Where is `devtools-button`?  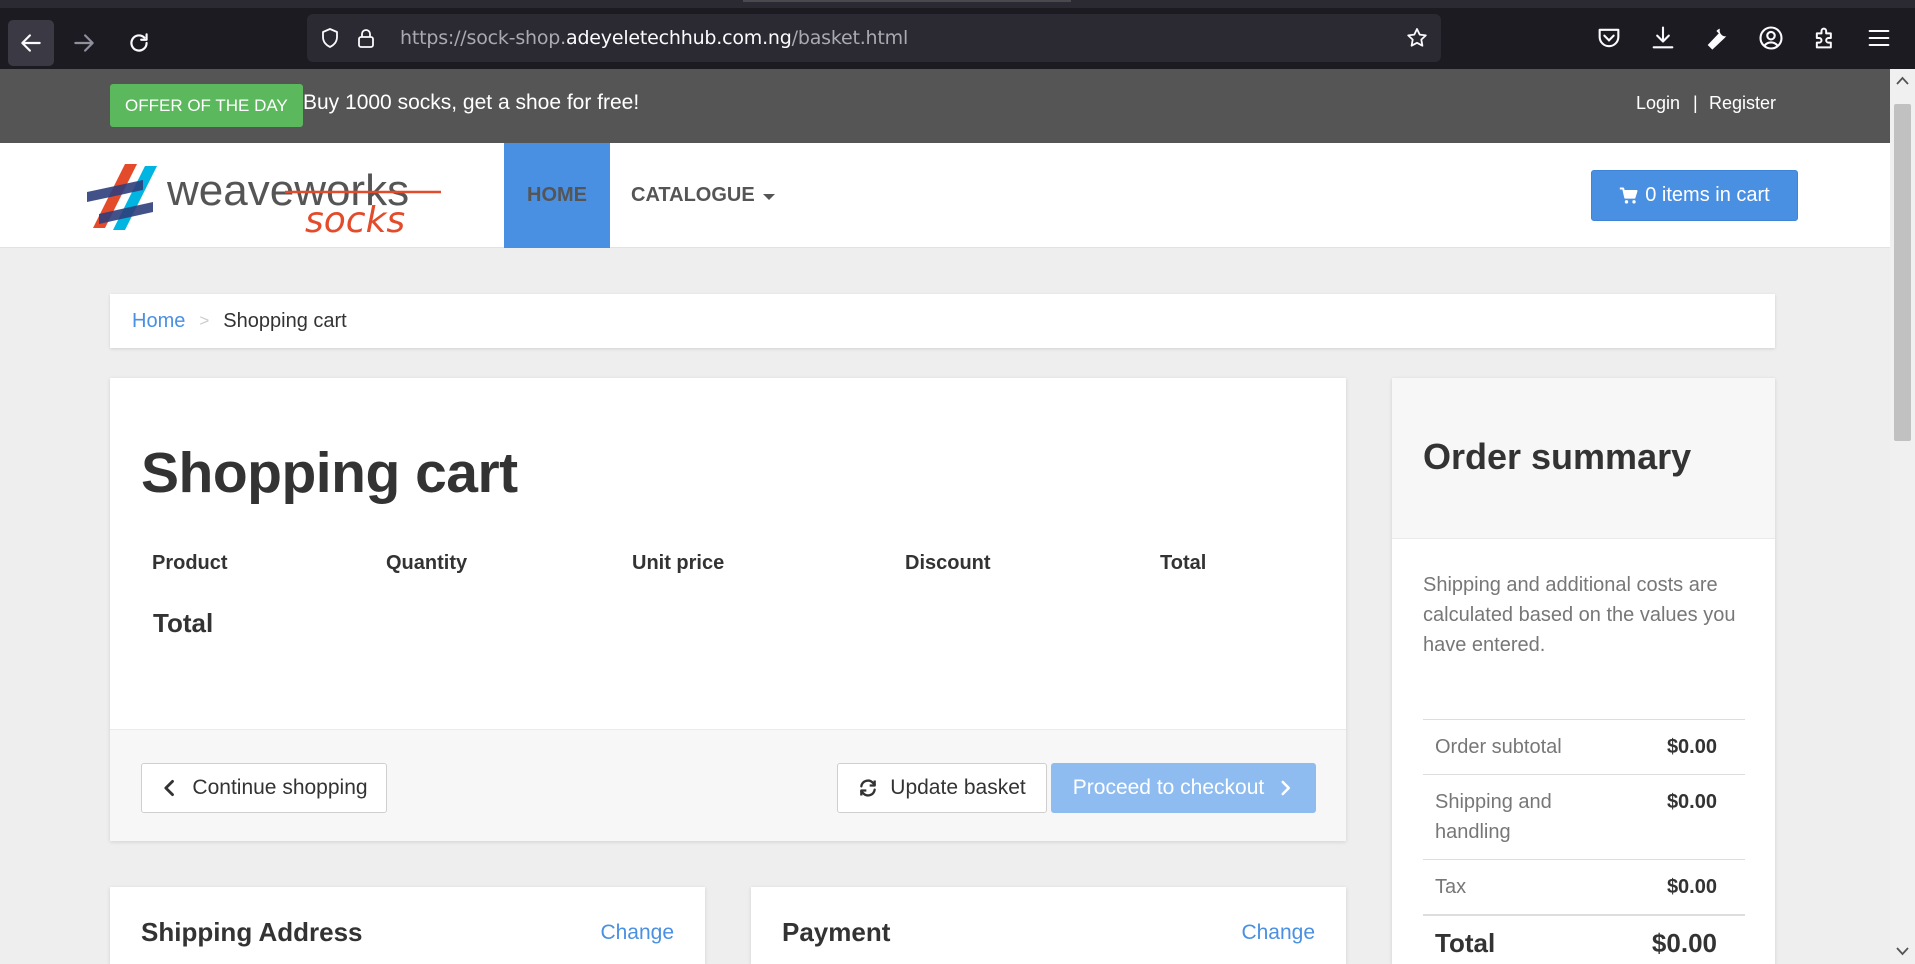
devtools-button is located at coordinates (1717, 38).